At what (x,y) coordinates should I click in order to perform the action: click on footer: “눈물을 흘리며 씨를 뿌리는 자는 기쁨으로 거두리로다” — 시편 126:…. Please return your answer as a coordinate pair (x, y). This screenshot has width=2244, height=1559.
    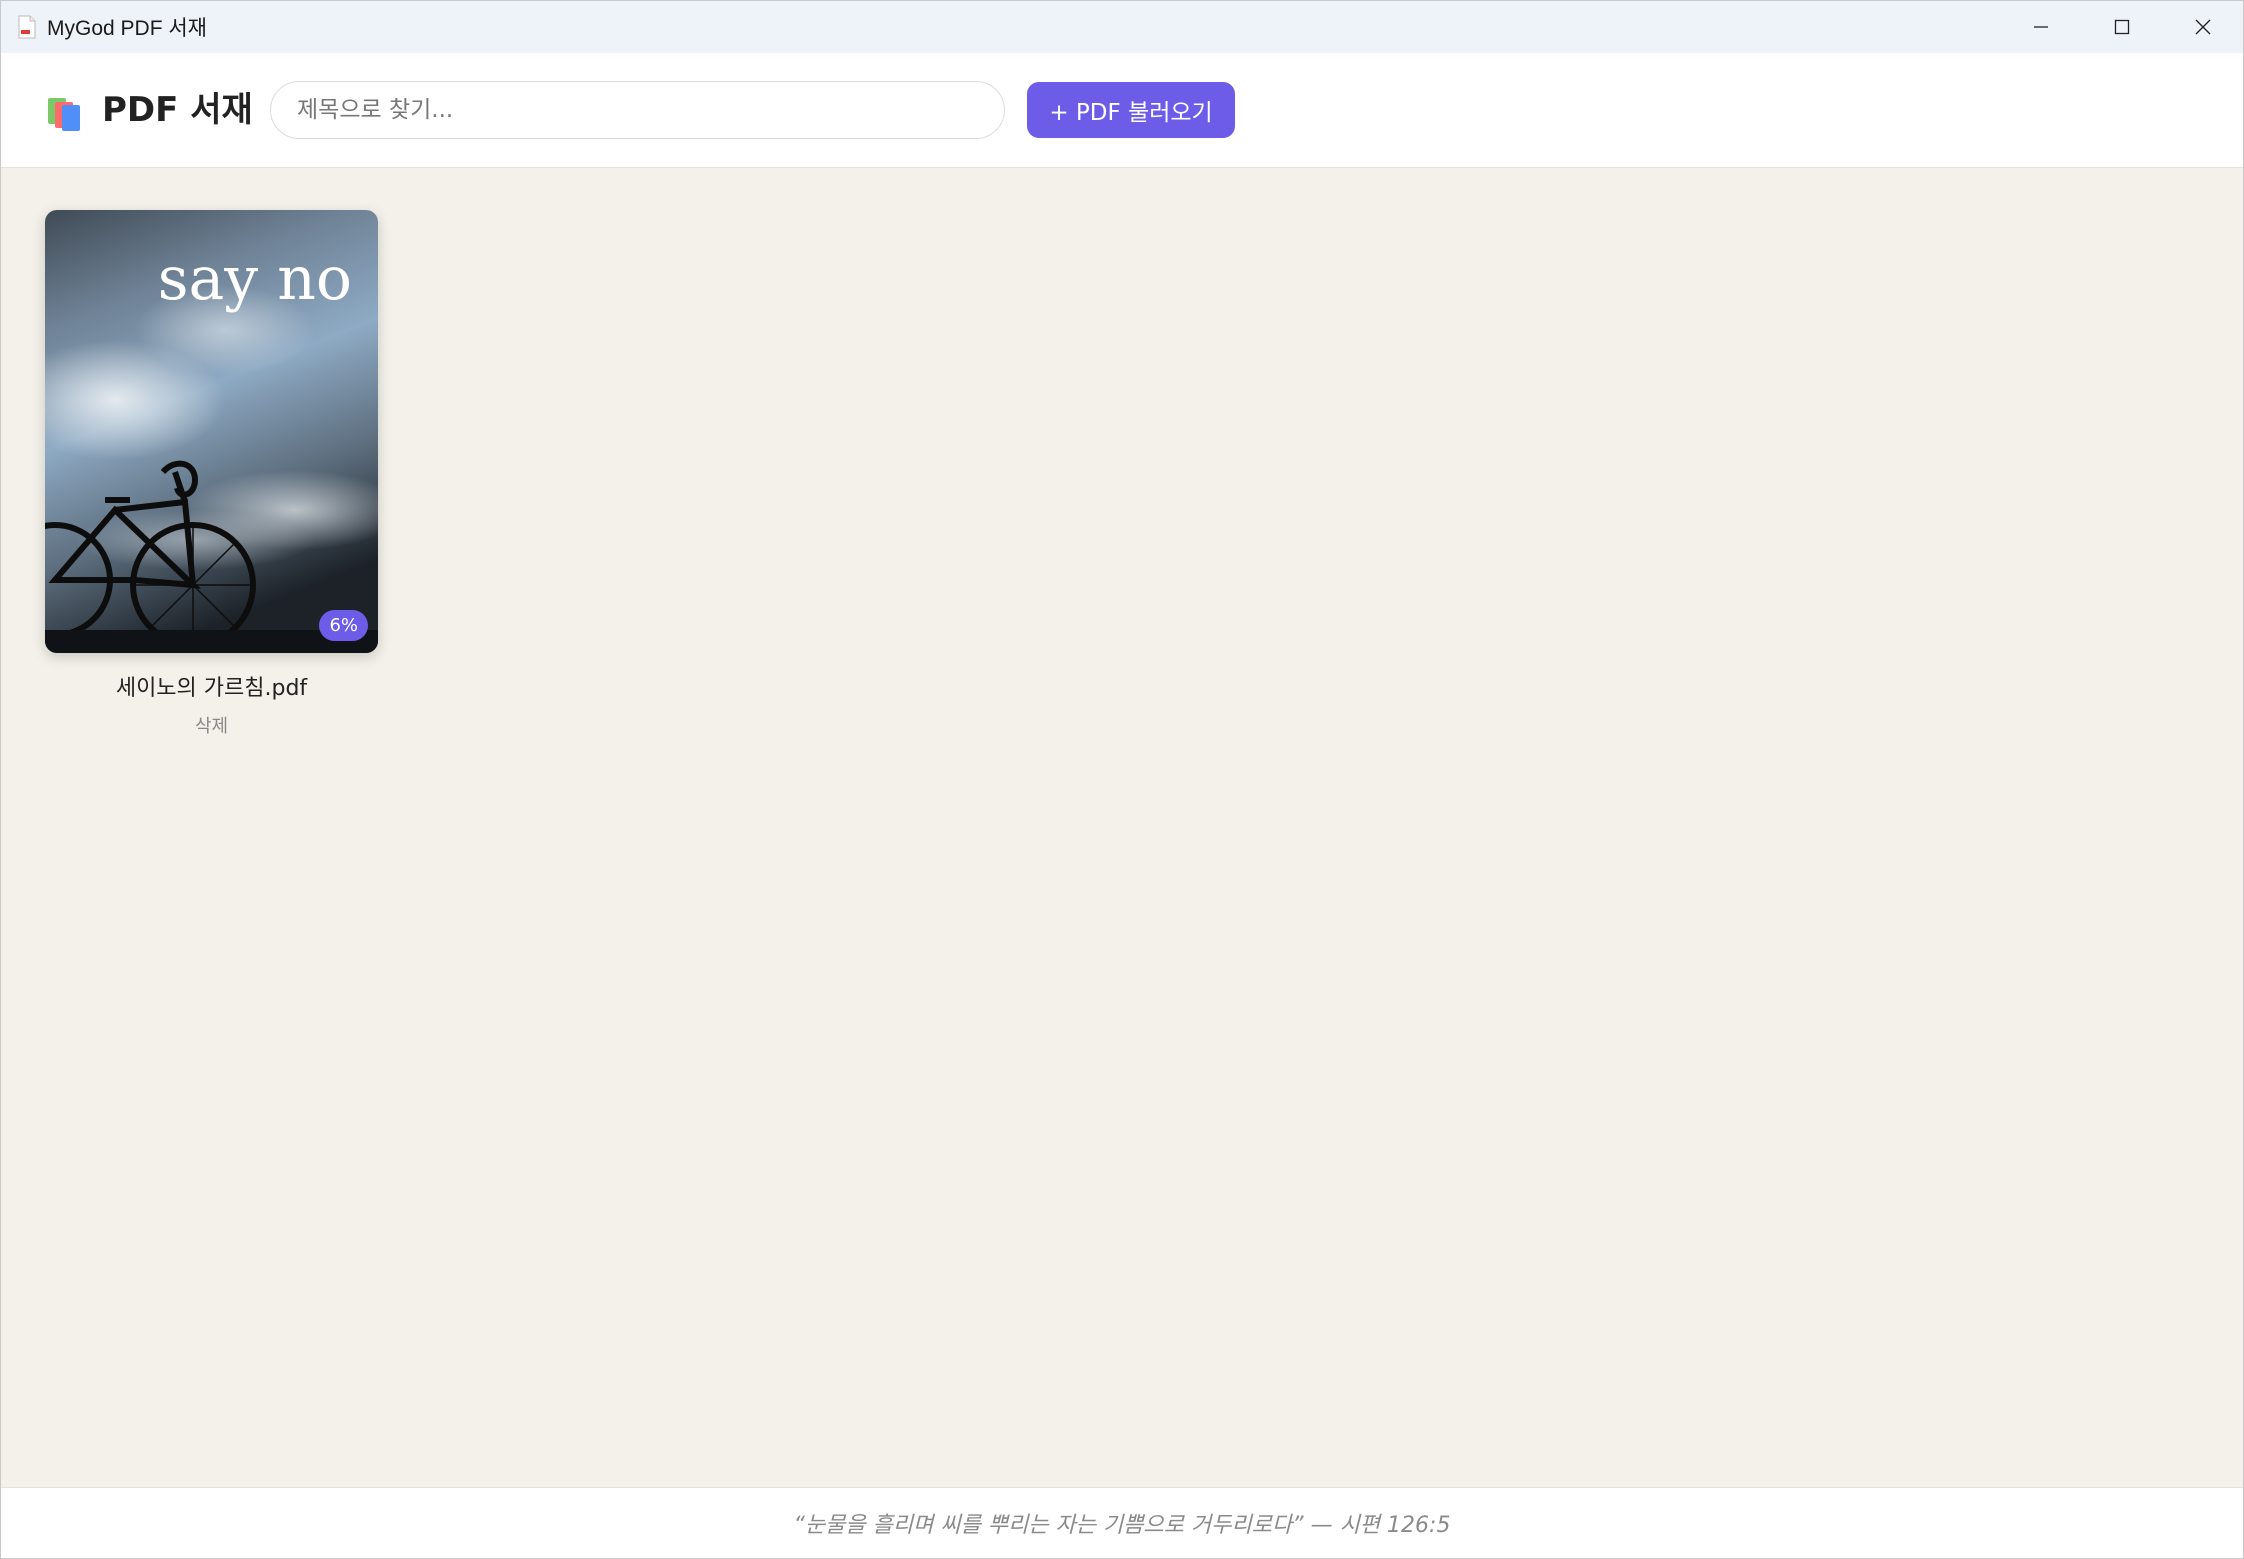
    Looking at the image, I should click on (1122, 1522).